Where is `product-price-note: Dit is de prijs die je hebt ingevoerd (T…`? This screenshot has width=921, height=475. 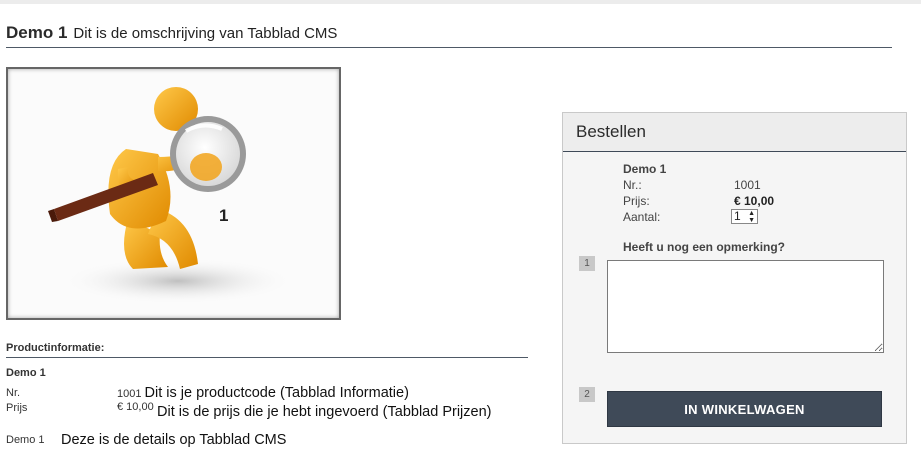
product-price-note: Dit is de prijs die je hebt ingevoerd (T… is located at coordinates (324, 412).